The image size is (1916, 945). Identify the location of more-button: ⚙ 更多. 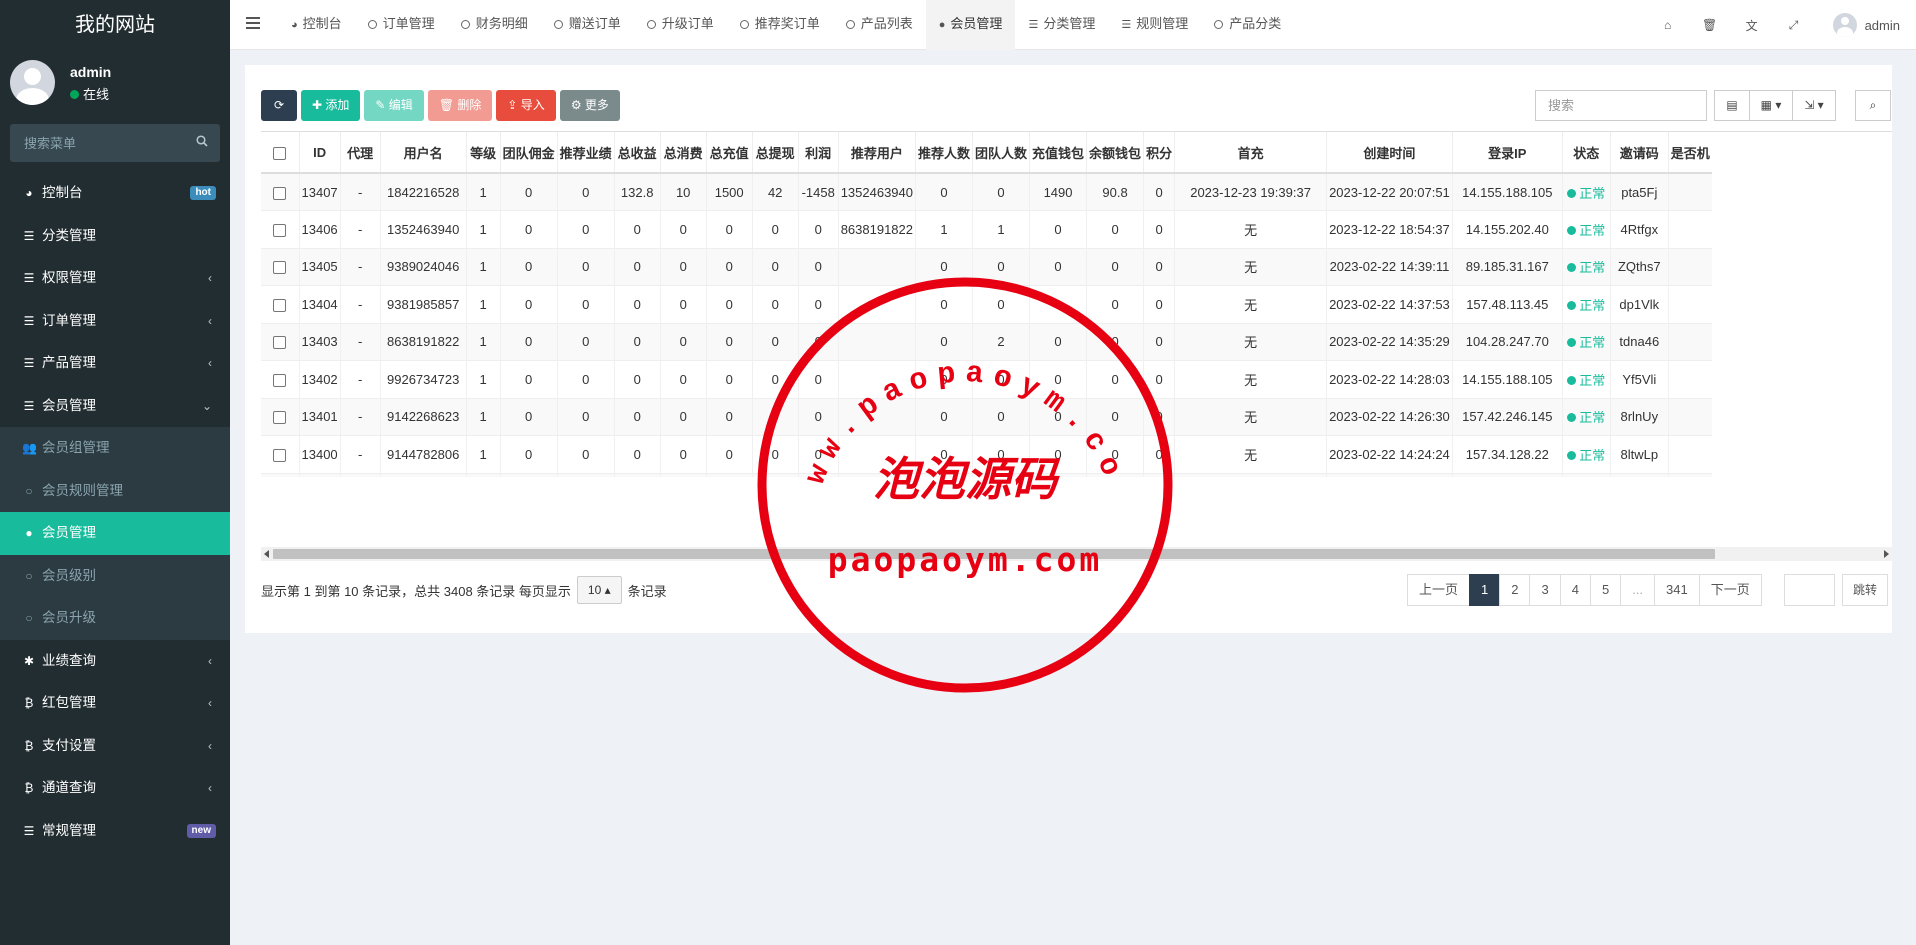
(589, 105).